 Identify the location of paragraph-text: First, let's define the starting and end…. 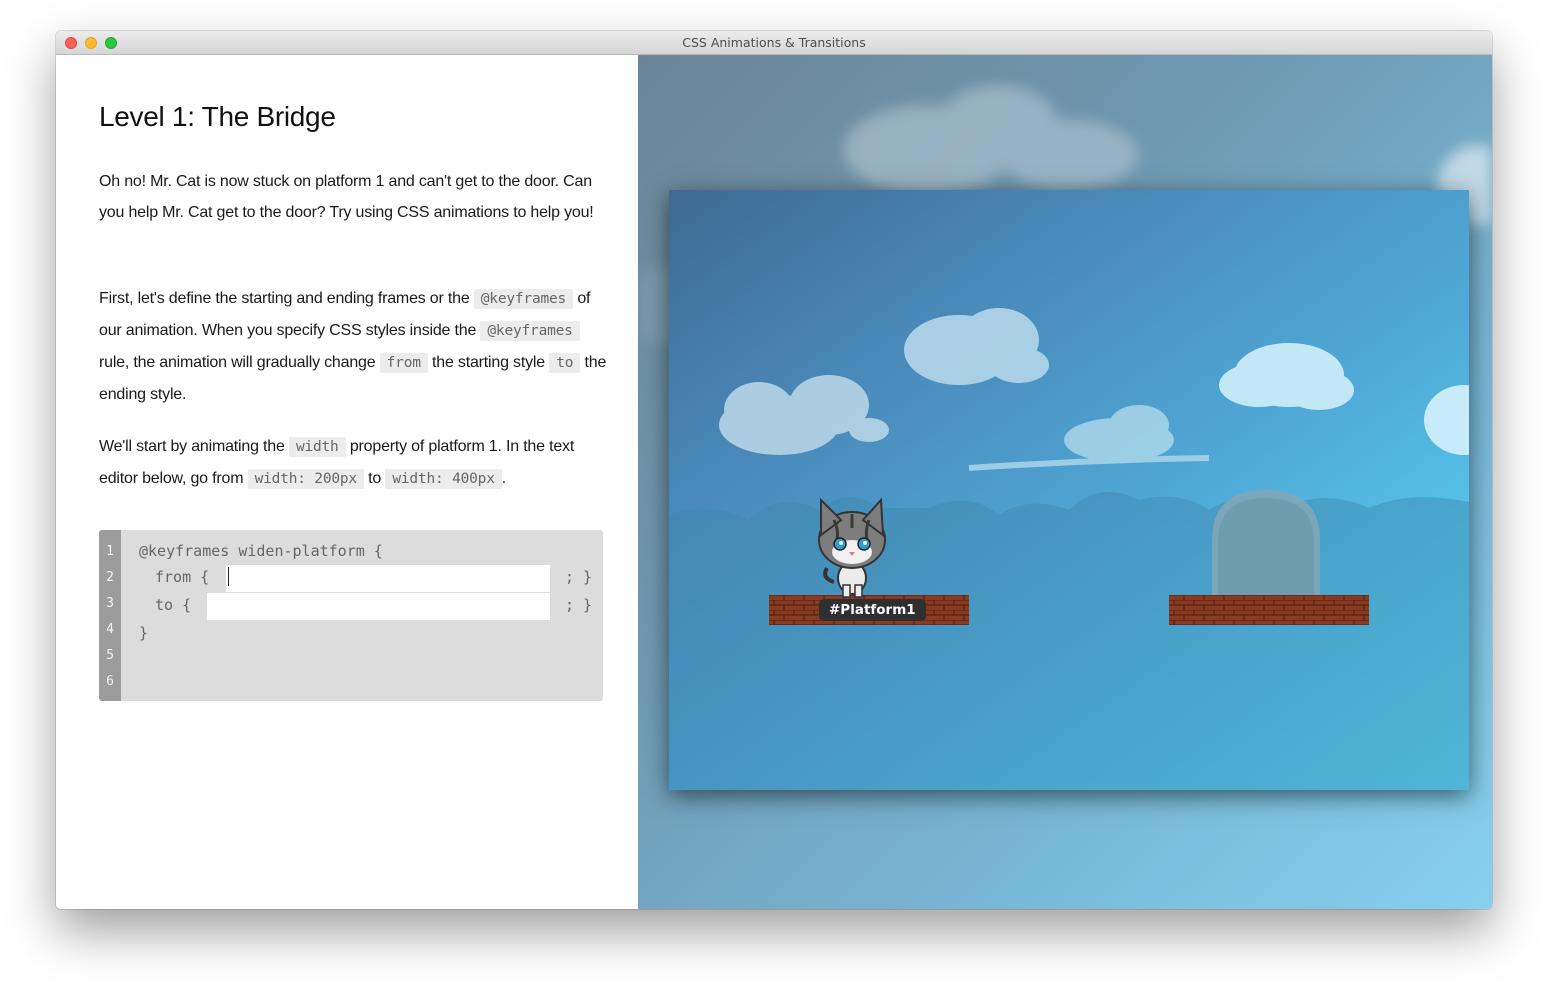
(286, 298).